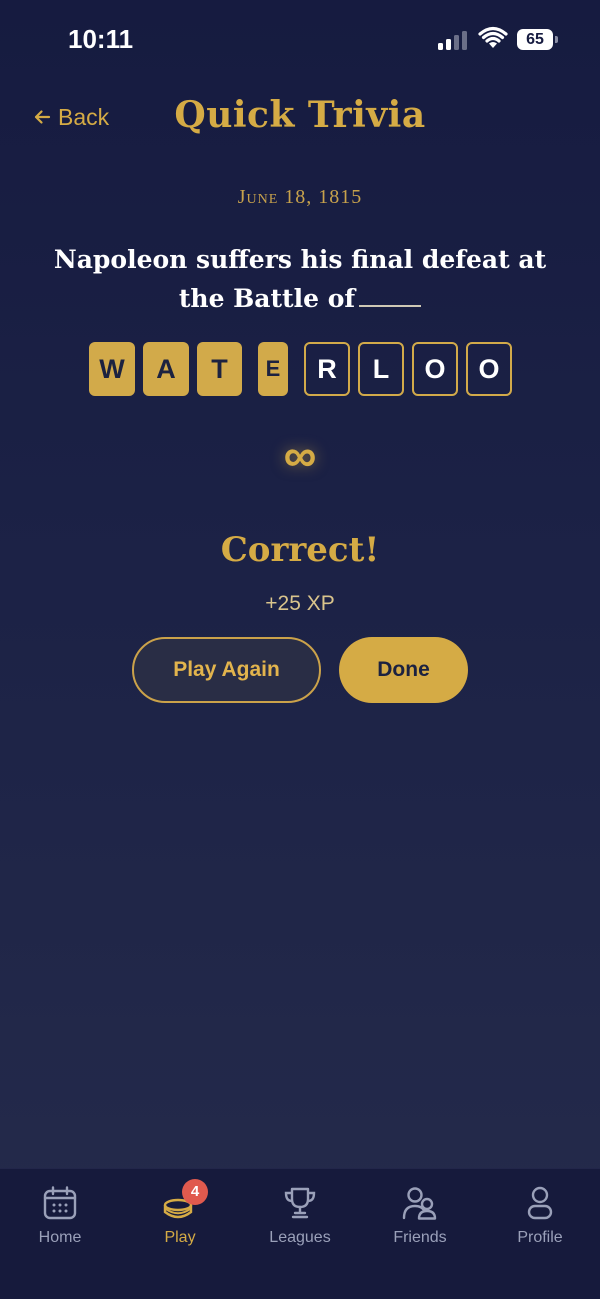  What do you see at coordinates (219, 369) in the screenshot?
I see `answer-tile: T` at bounding box center [219, 369].